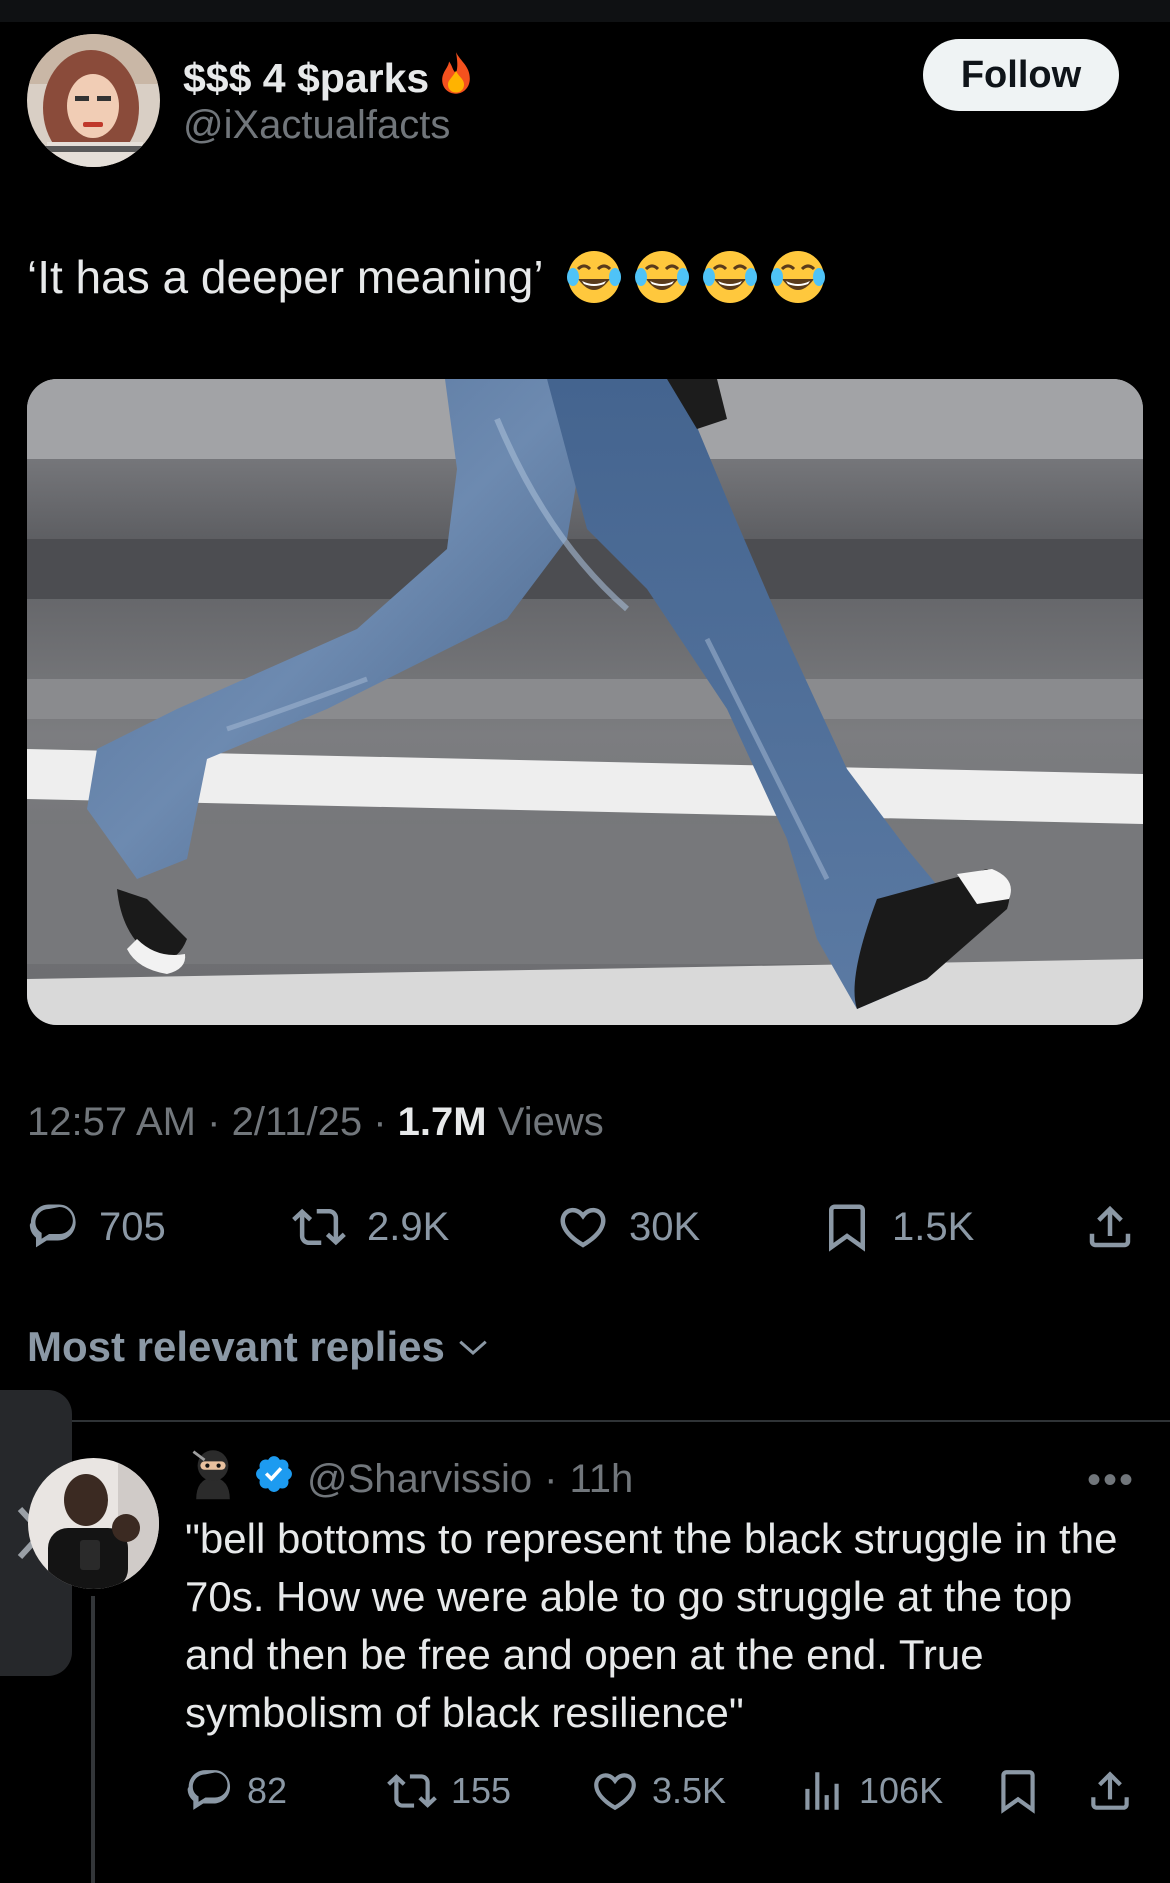 The width and height of the screenshot is (1170, 1883). I want to click on follow-button: Follow, so click(1021, 75).